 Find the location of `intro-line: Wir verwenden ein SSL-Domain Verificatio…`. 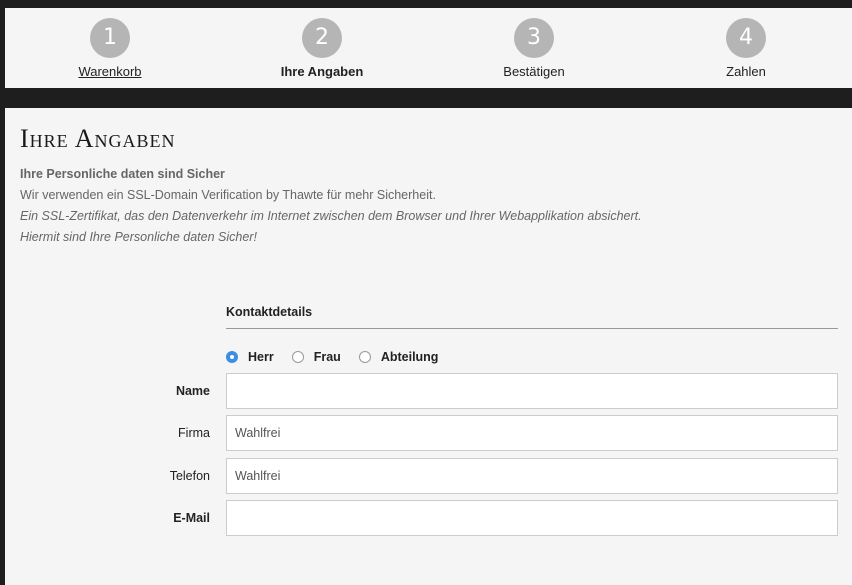

intro-line: Wir verwenden ein SSL-Domain Verificatio… is located at coordinates (228, 195).